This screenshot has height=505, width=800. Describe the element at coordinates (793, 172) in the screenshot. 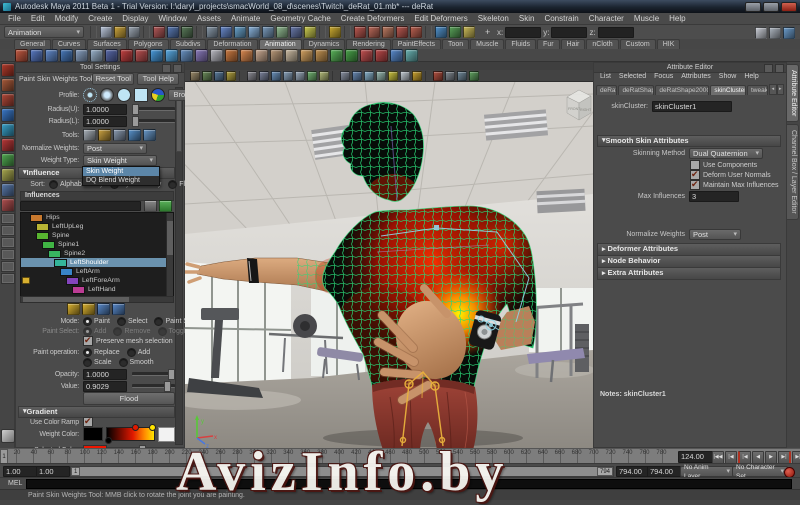

I see `dock-tab-channel-box-layer-editor: Channel Box / Layer Editor` at that location.